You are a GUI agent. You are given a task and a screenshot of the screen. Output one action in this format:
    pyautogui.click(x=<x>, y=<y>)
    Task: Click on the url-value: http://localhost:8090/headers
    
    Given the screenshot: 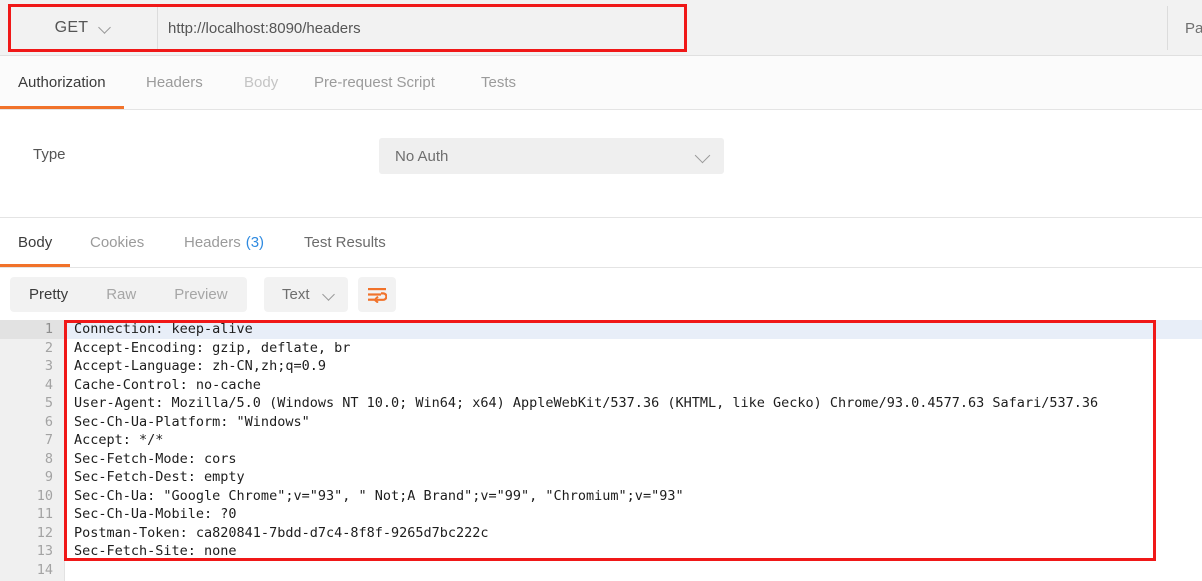 What is the action you would take?
    pyautogui.click(x=264, y=28)
    